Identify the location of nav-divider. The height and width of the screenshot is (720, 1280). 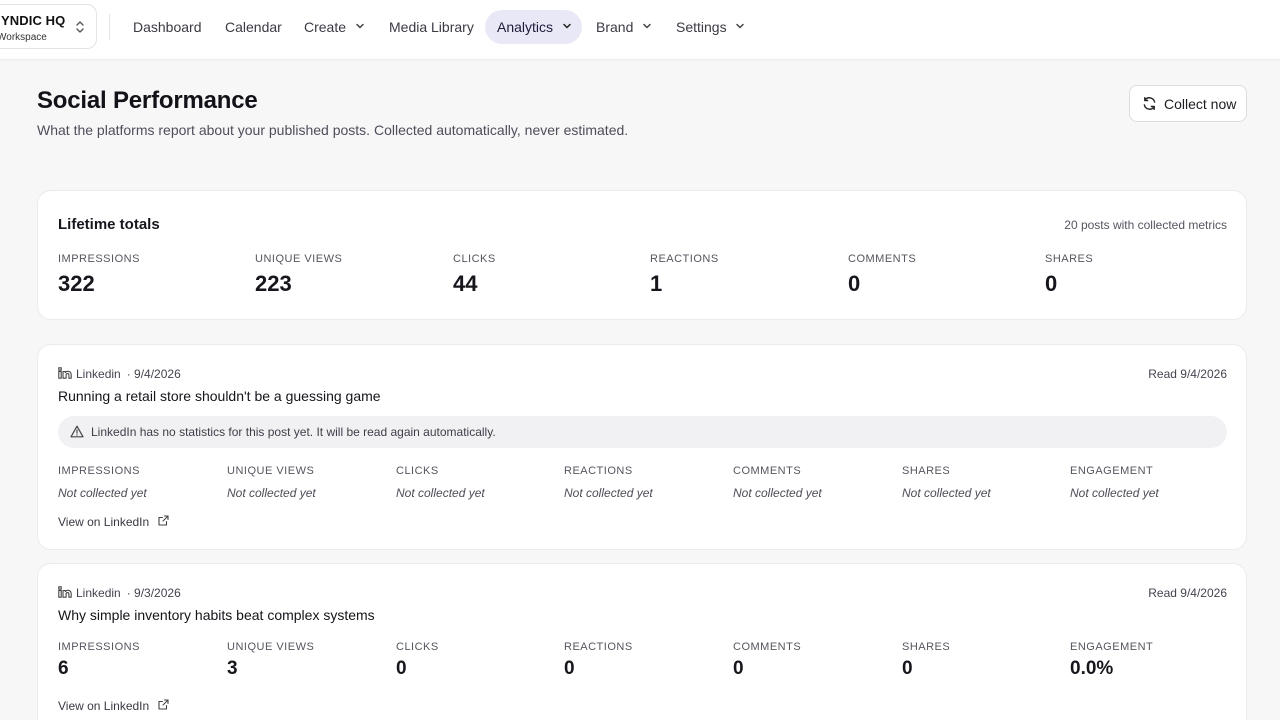
(109, 27).